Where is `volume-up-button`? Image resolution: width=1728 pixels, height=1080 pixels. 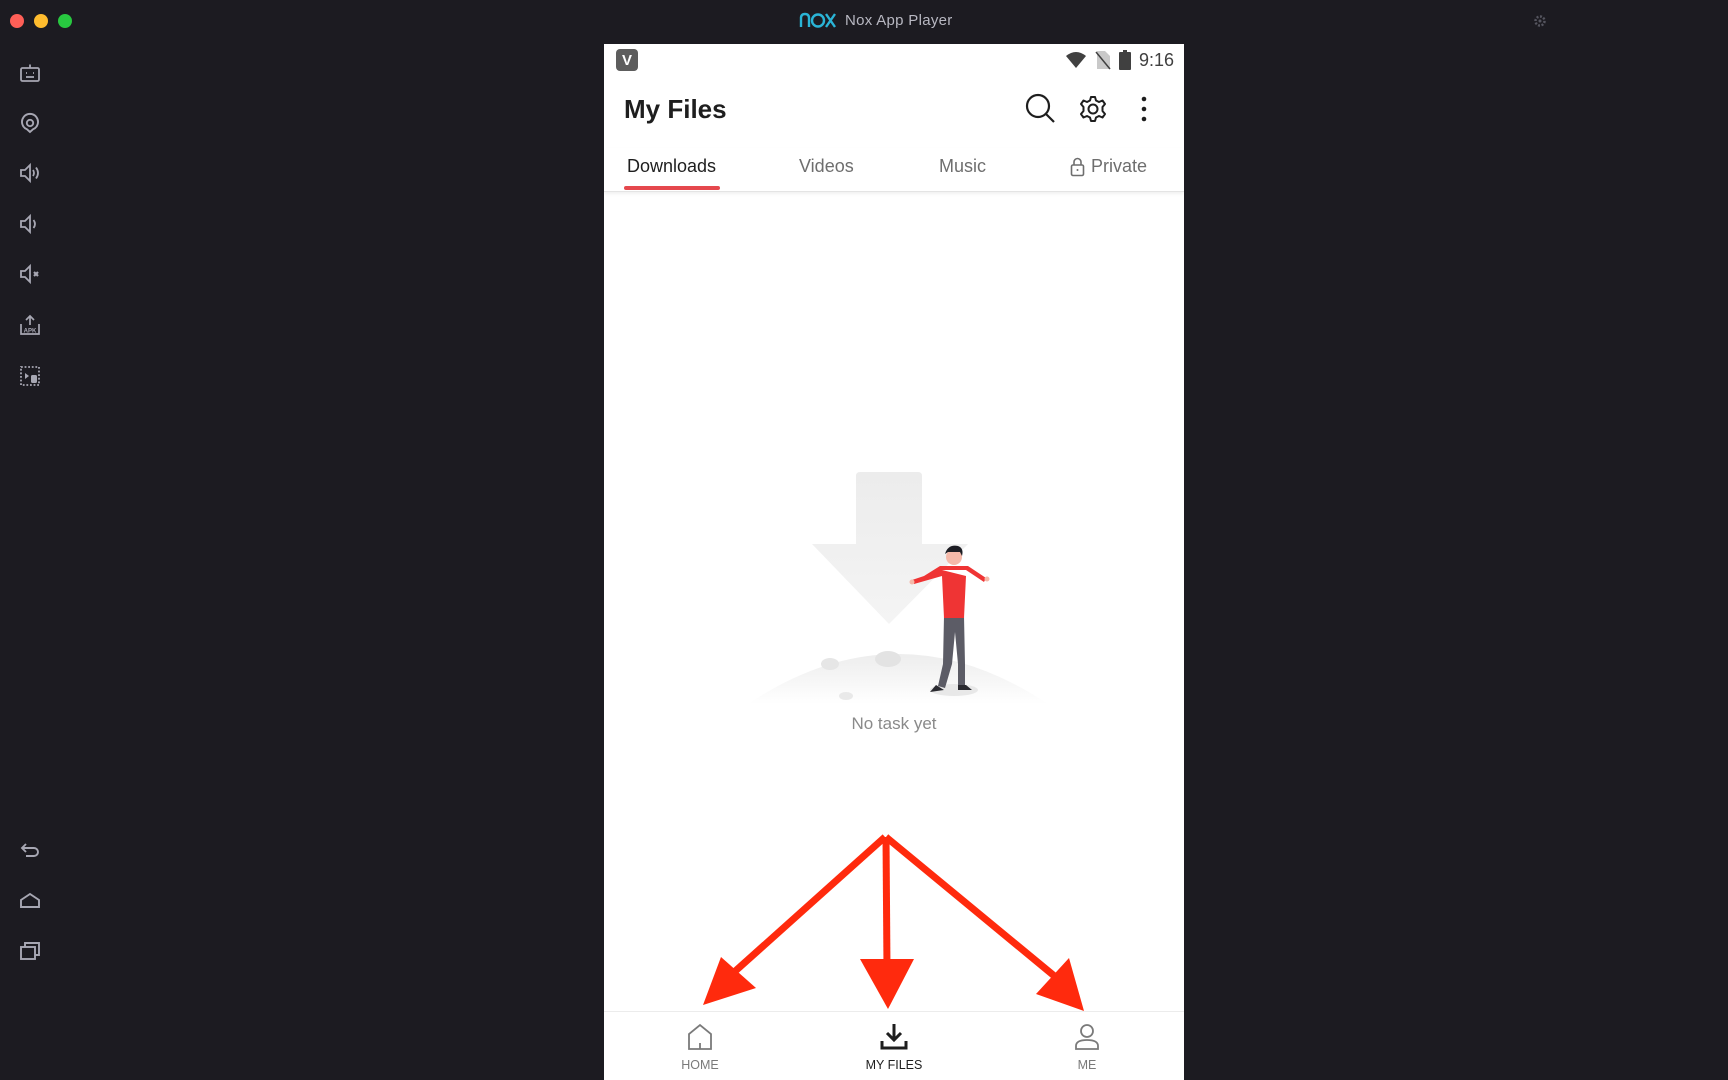
volume-up-button is located at coordinates (30, 173).